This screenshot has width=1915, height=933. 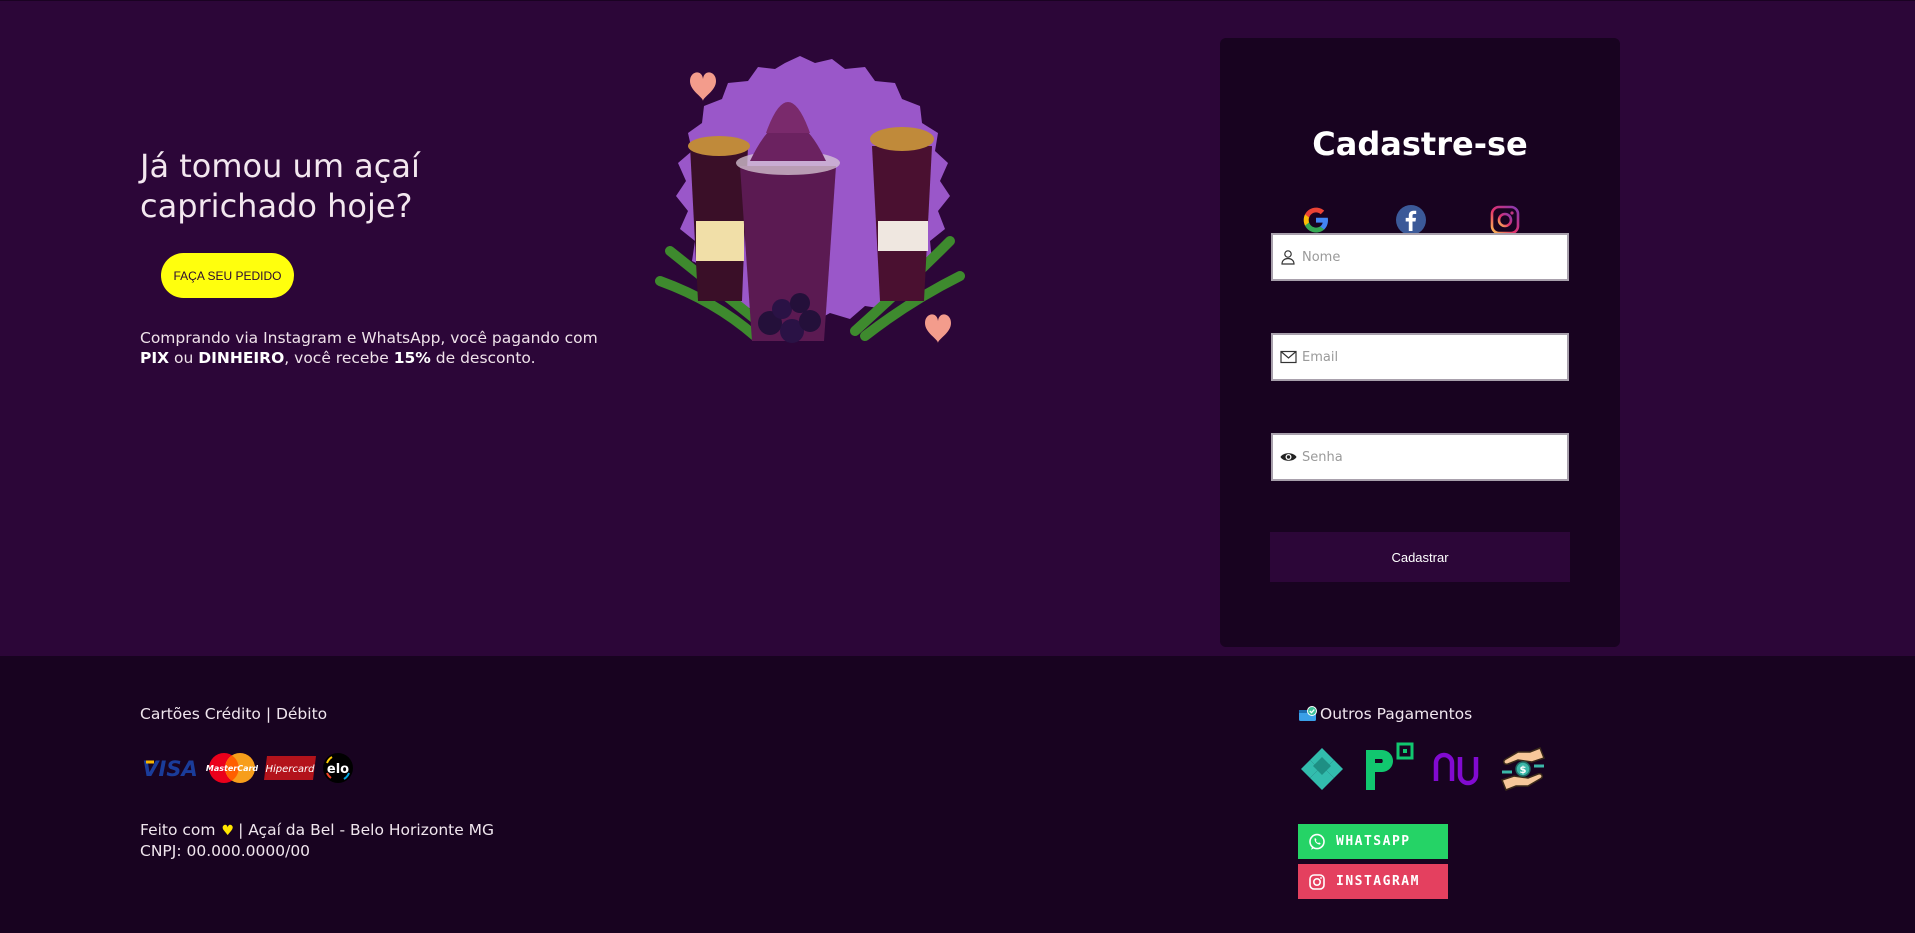 I want to click on pix-highlight: PIX, so click(x=155, y=358).